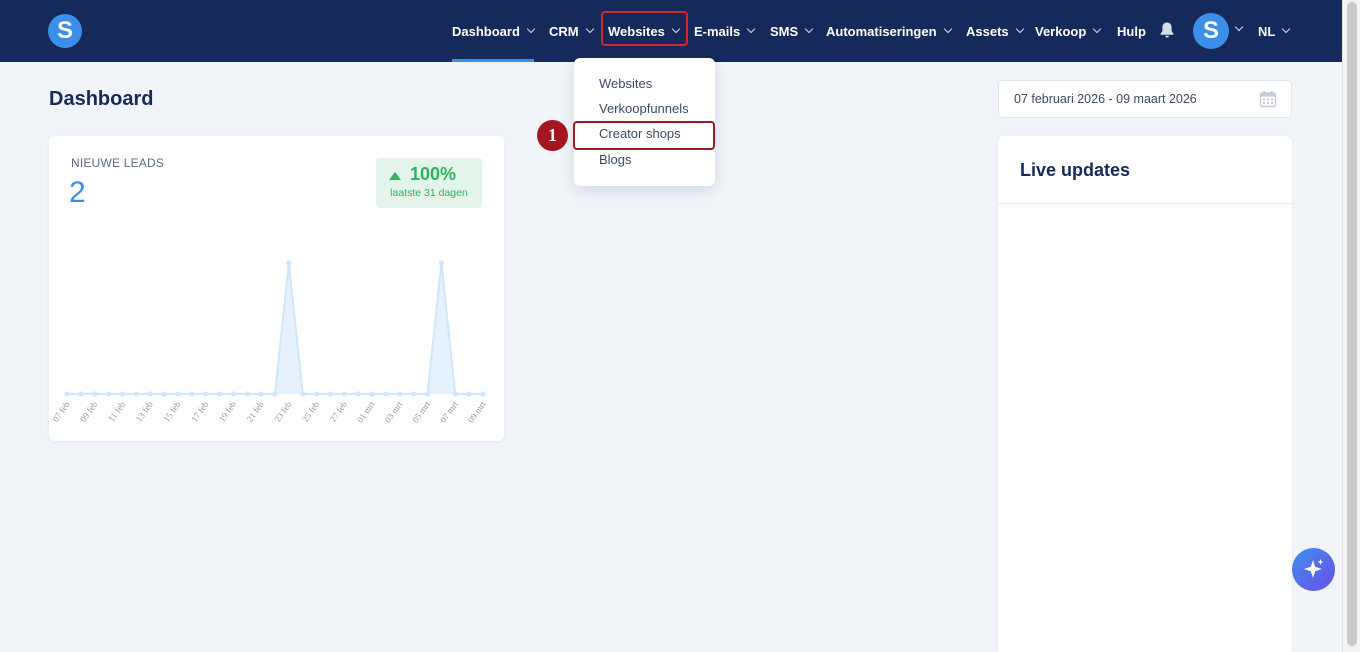 The height and width of the screenshot is (652, 1360). What do you see at coordinates (717, 31) in the screenshot?
I see `nav-emails-label: E-mails` at bounding box center [717, 31].